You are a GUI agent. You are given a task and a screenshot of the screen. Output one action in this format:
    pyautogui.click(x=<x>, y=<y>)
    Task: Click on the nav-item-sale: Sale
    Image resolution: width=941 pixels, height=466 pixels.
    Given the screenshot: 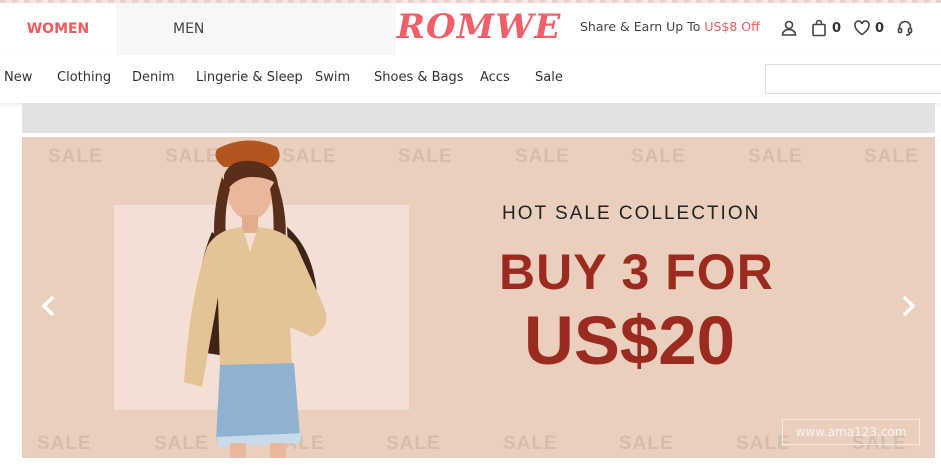 What is the action you would take?
    pyautogui.click(x=549, y=77)
    